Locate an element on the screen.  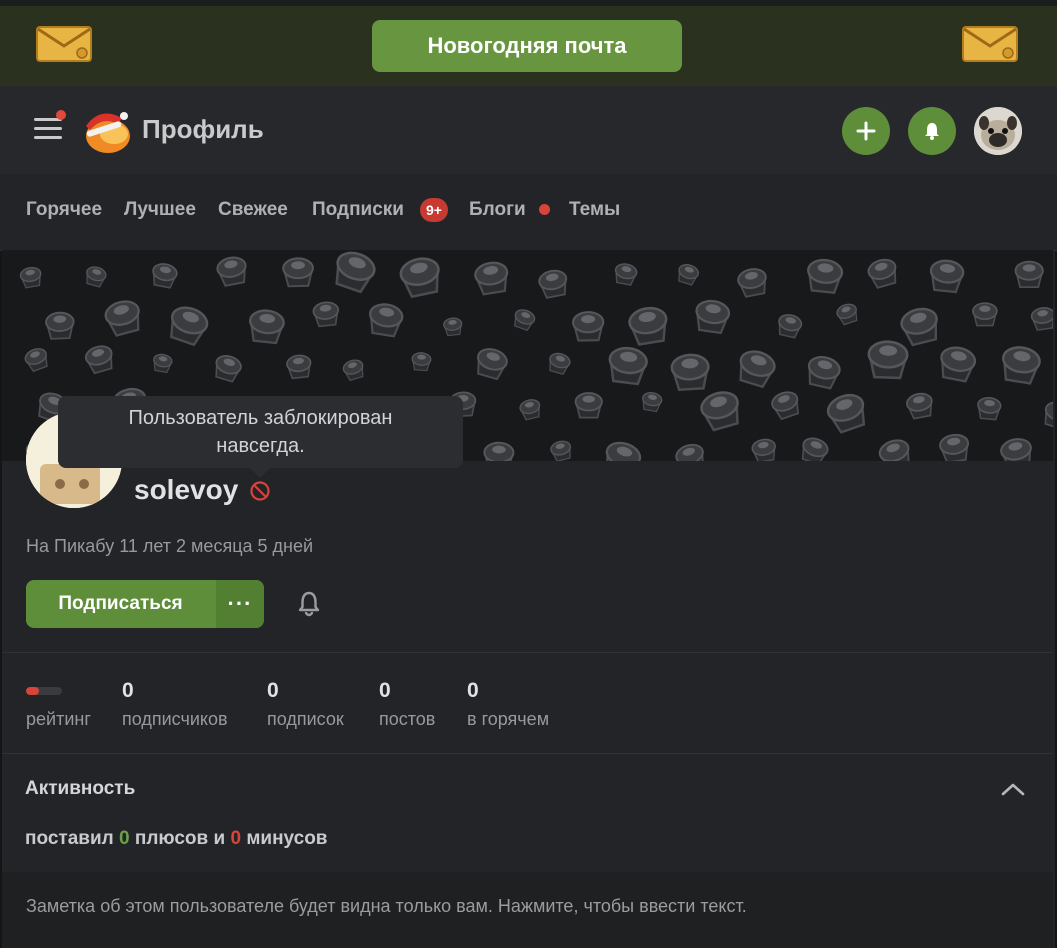
page-title: Профиль is located at coordinates (203, 129).